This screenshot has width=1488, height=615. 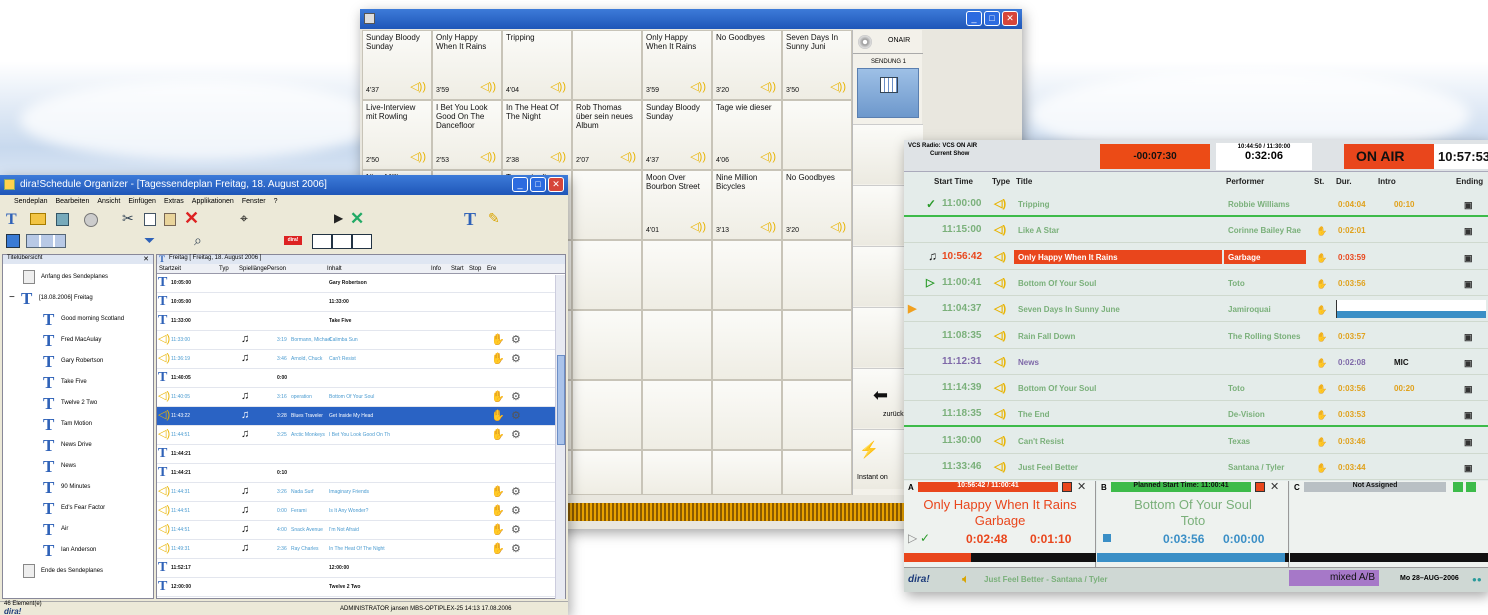 I want to click on table-row: 12:00:00 Twelve 2 Two T, so click(x=356, y=587).